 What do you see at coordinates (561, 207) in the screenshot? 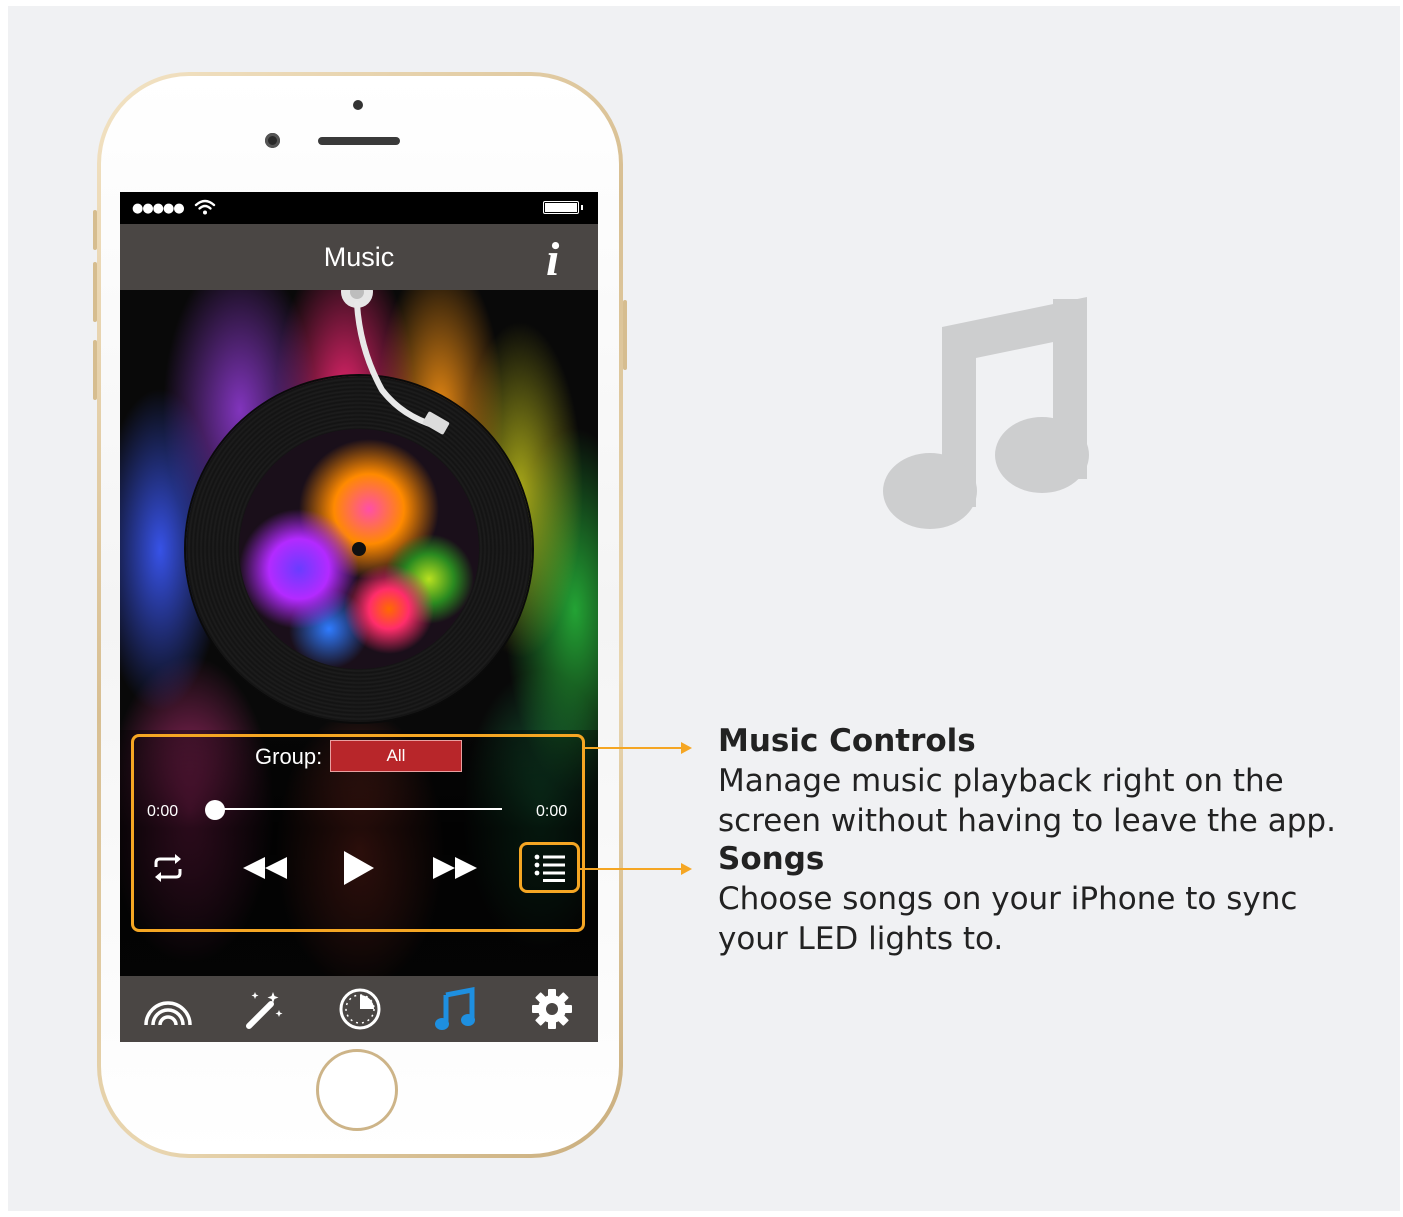
I see `battery-icon` at bounding box center [561, 207].